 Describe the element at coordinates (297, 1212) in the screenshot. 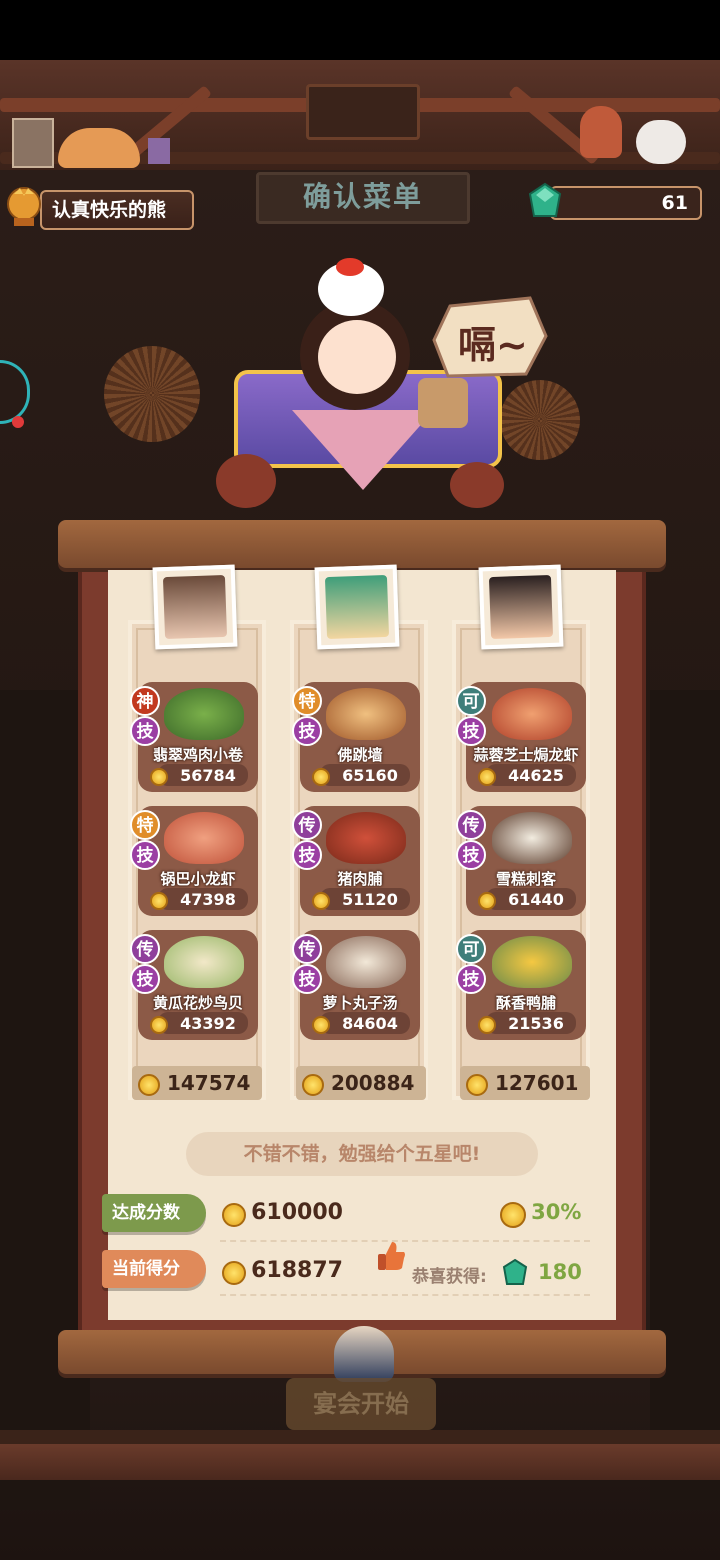

I see `target-score: 610000` at that location.